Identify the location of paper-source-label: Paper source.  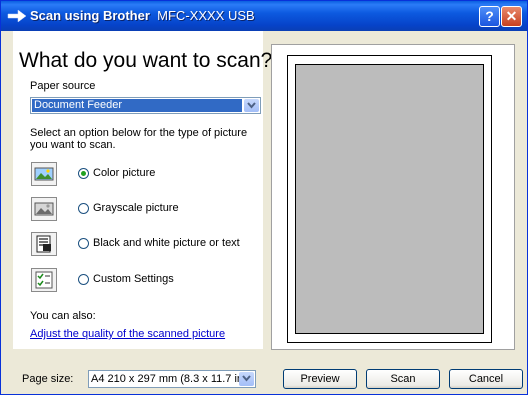
(63, 86).